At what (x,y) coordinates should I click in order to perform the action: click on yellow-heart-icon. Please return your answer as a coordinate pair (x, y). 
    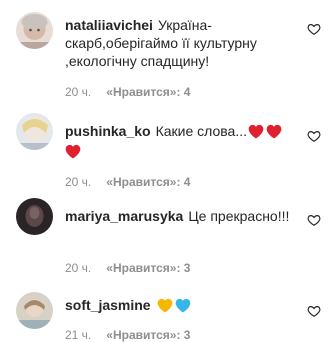
    Looking at the image, I should click on (165, 305).